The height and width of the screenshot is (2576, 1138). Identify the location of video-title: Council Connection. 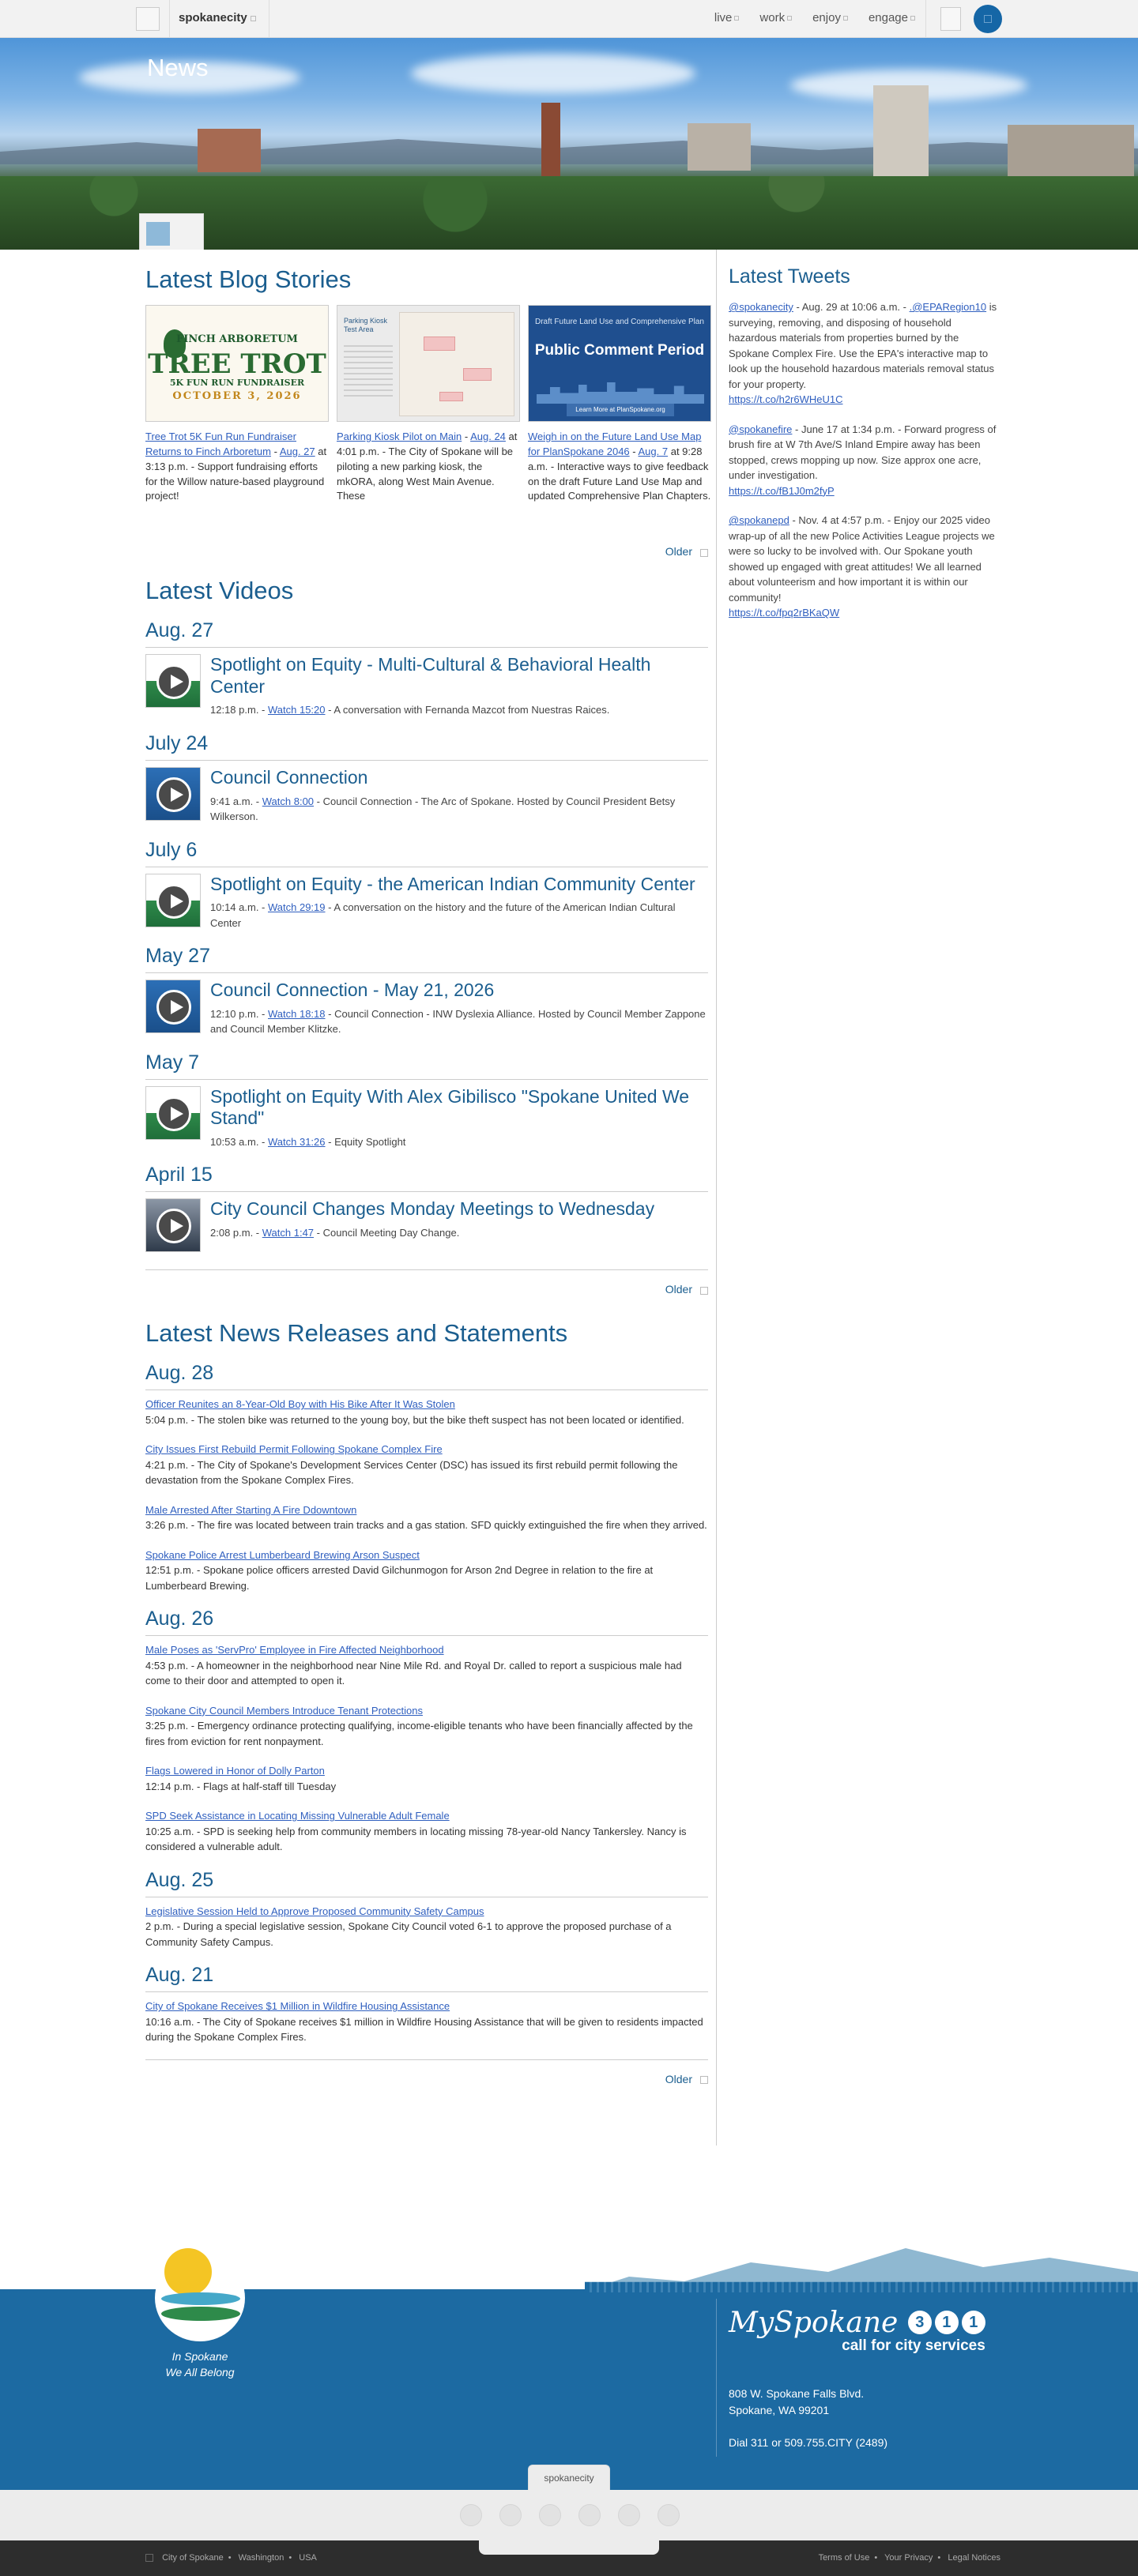
(459, 778).